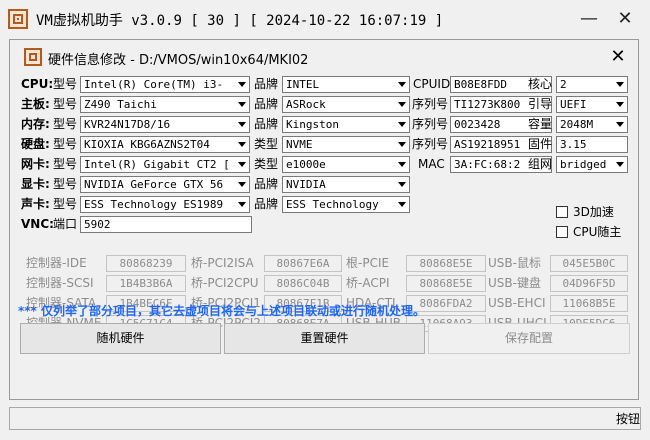 Image resolution: width=650 pixels, height=440 pixels. What do you see at coordinates (225, 283) in the screenshot?
I see `controller-label: 桥-PCI2CPU` at bounding box center [225, 283].